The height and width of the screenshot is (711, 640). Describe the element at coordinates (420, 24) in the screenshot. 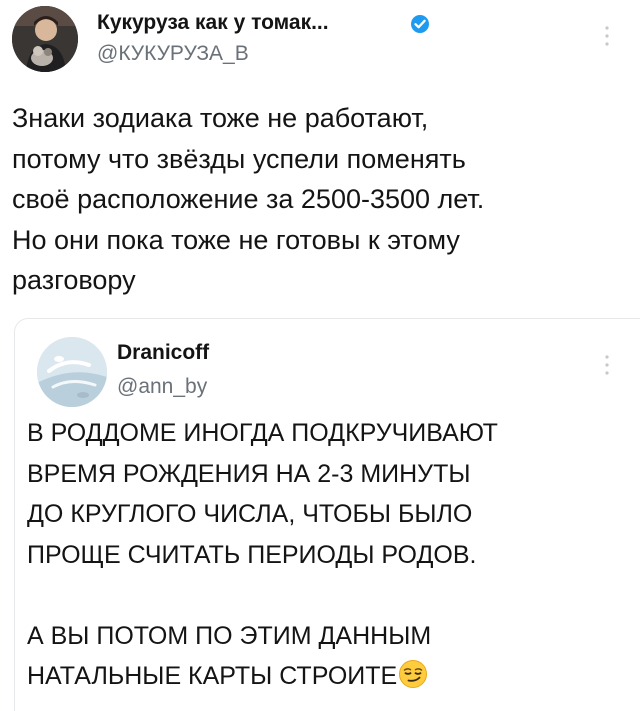

I see `verified-badge-icon` at that location.